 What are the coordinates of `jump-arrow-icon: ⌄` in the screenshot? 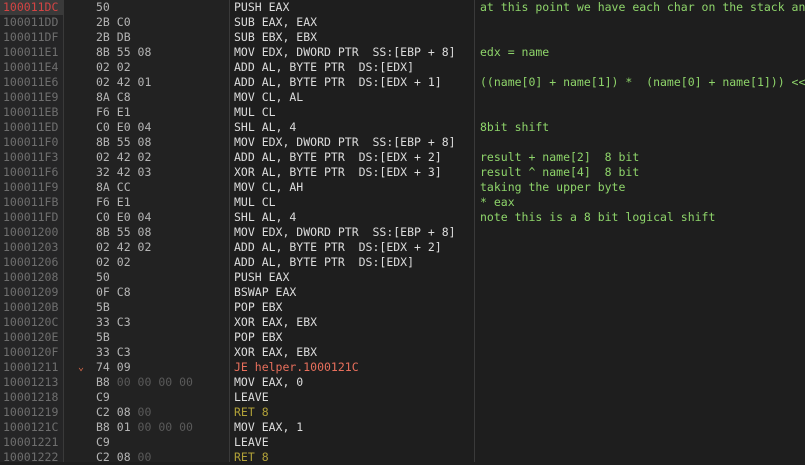 It's located at (81, 367).